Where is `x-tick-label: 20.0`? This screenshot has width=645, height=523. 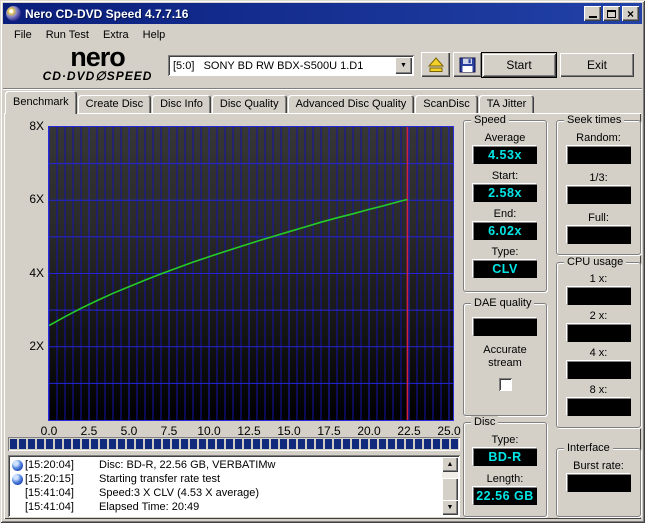
x-tick-label: 20.0 is located at coordinates (369, 431).